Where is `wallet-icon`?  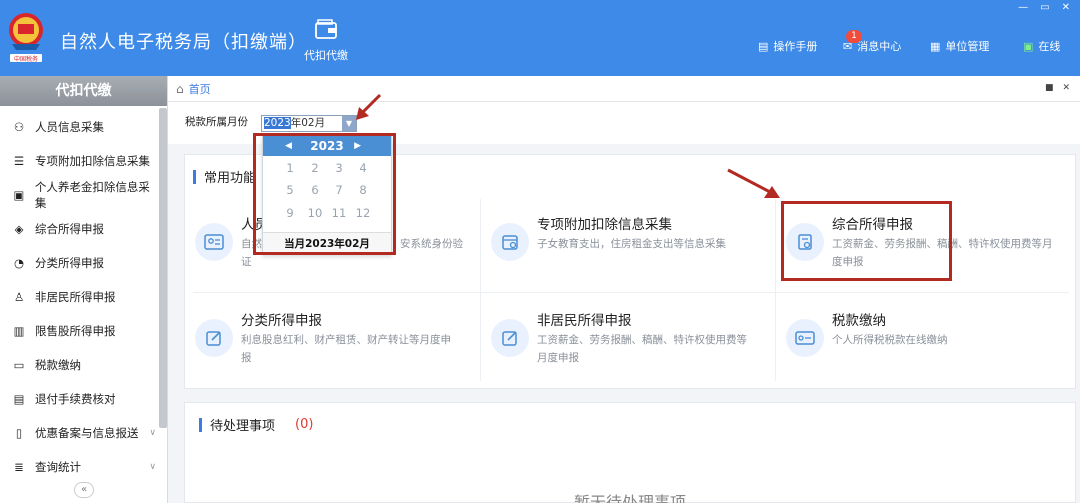
wallet-icon is located at coordinates (326, 29).